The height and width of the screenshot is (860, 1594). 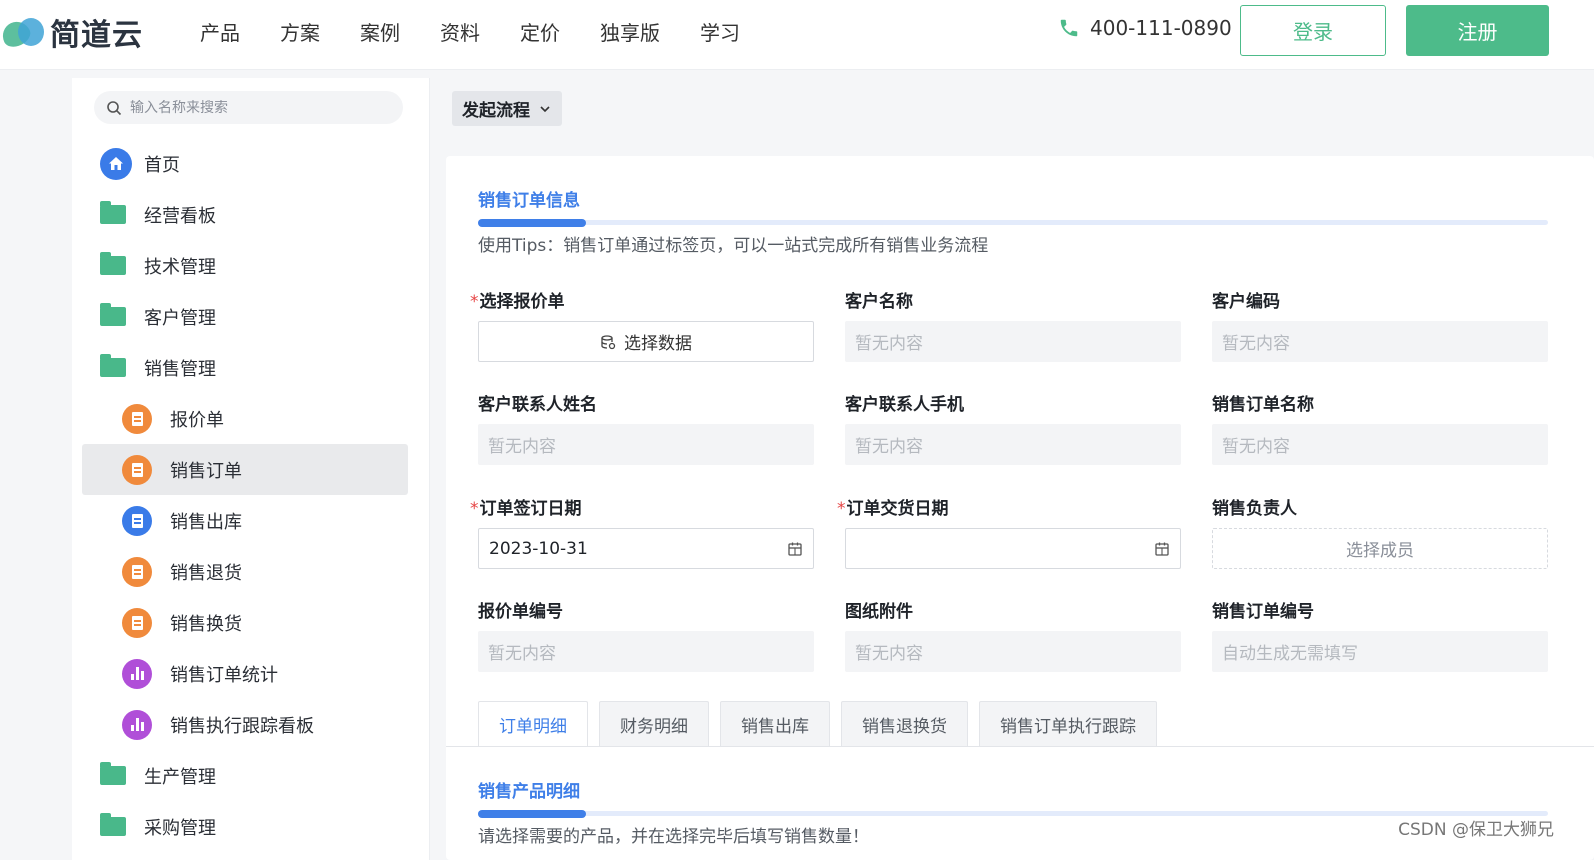 What do you see at coordinates (1477, 30) in the screenshot?
I see `register-button: 注册` at bounding box center [1477, 30].